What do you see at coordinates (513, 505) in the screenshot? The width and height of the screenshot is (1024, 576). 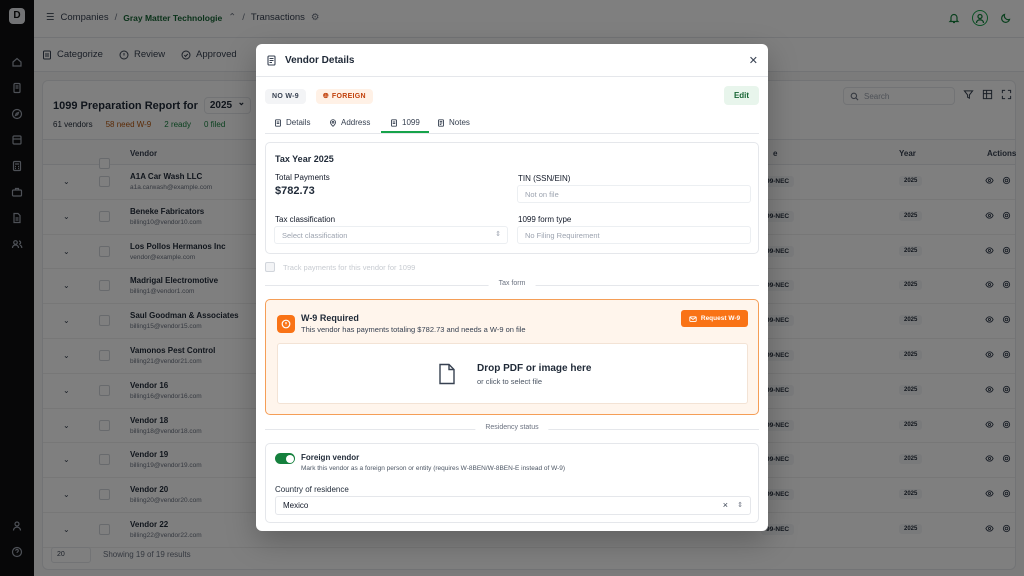 I see `country-select: Mexico × ⇕` at bounding box center [513, 505].